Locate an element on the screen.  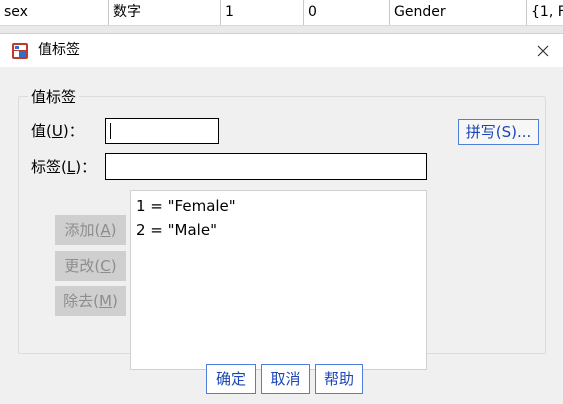
label-input is located at coordinates (266, 166).